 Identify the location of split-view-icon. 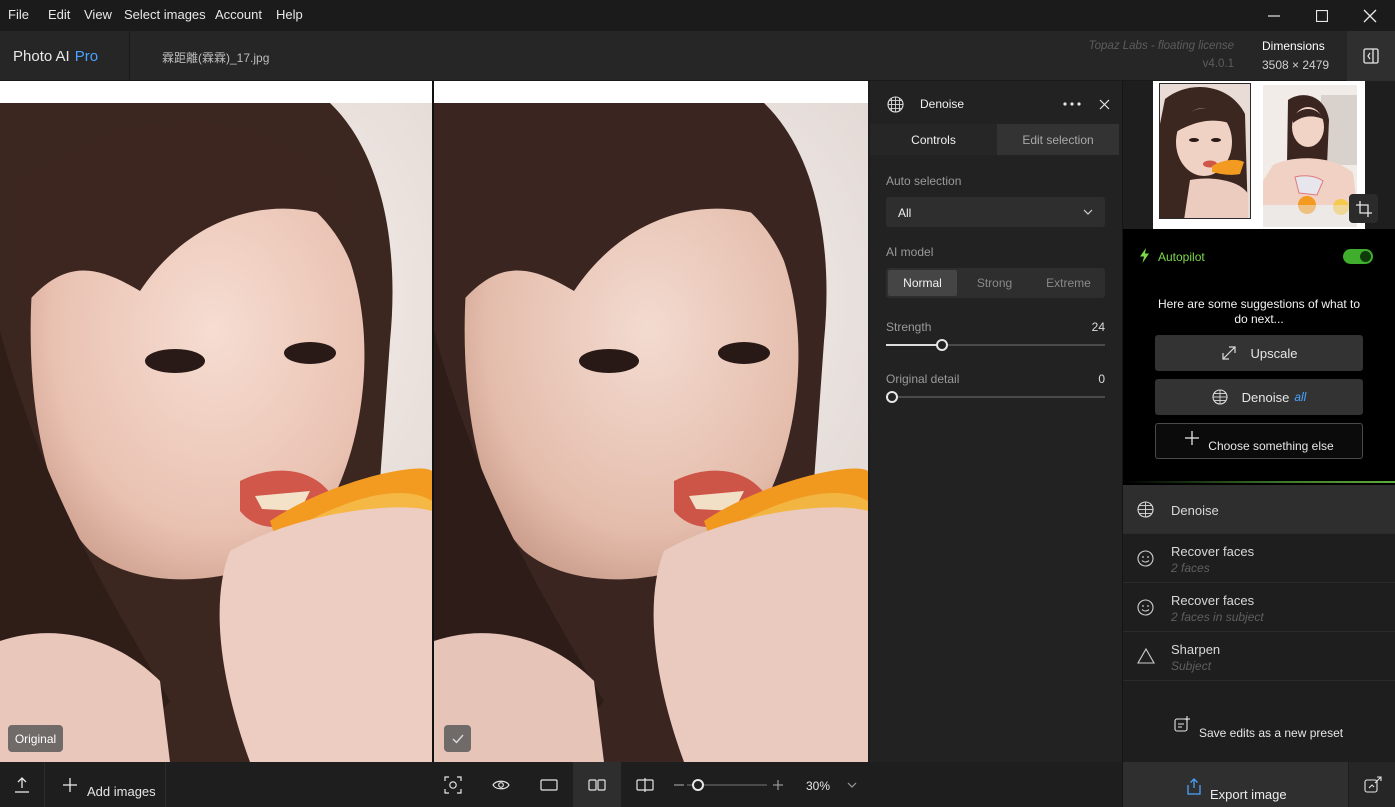
(645, 784).